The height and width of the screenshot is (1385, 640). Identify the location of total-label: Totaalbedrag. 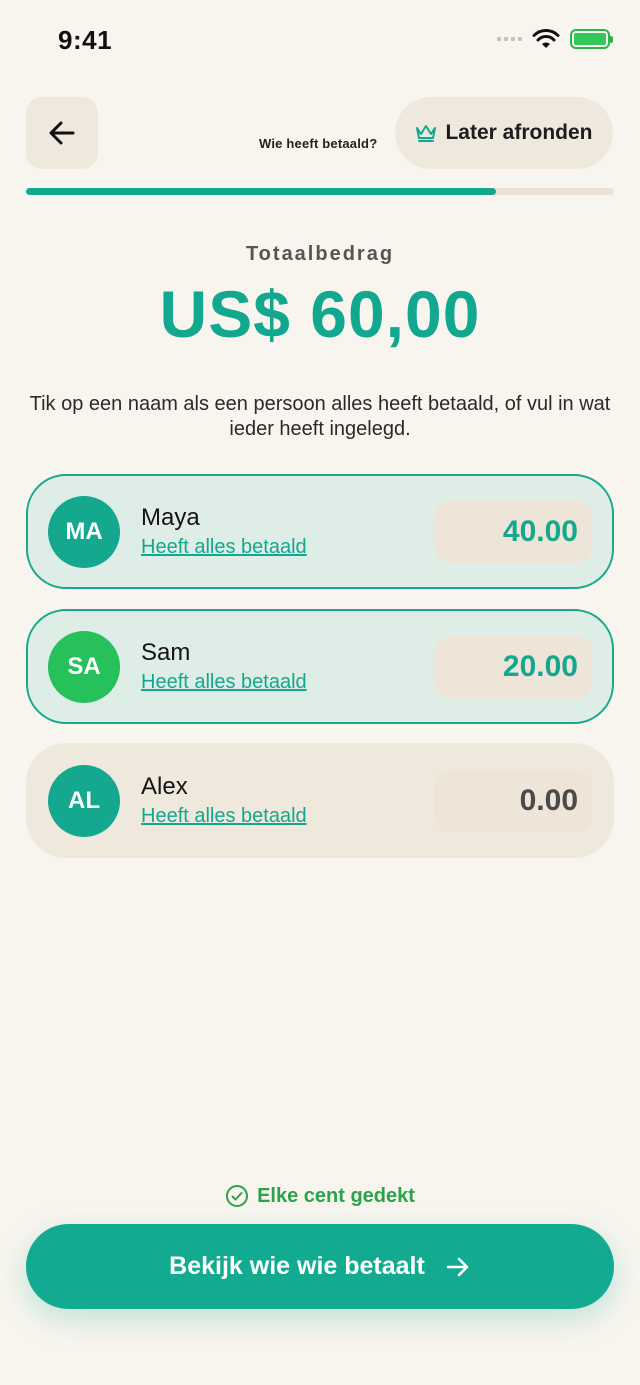
(320, 254).